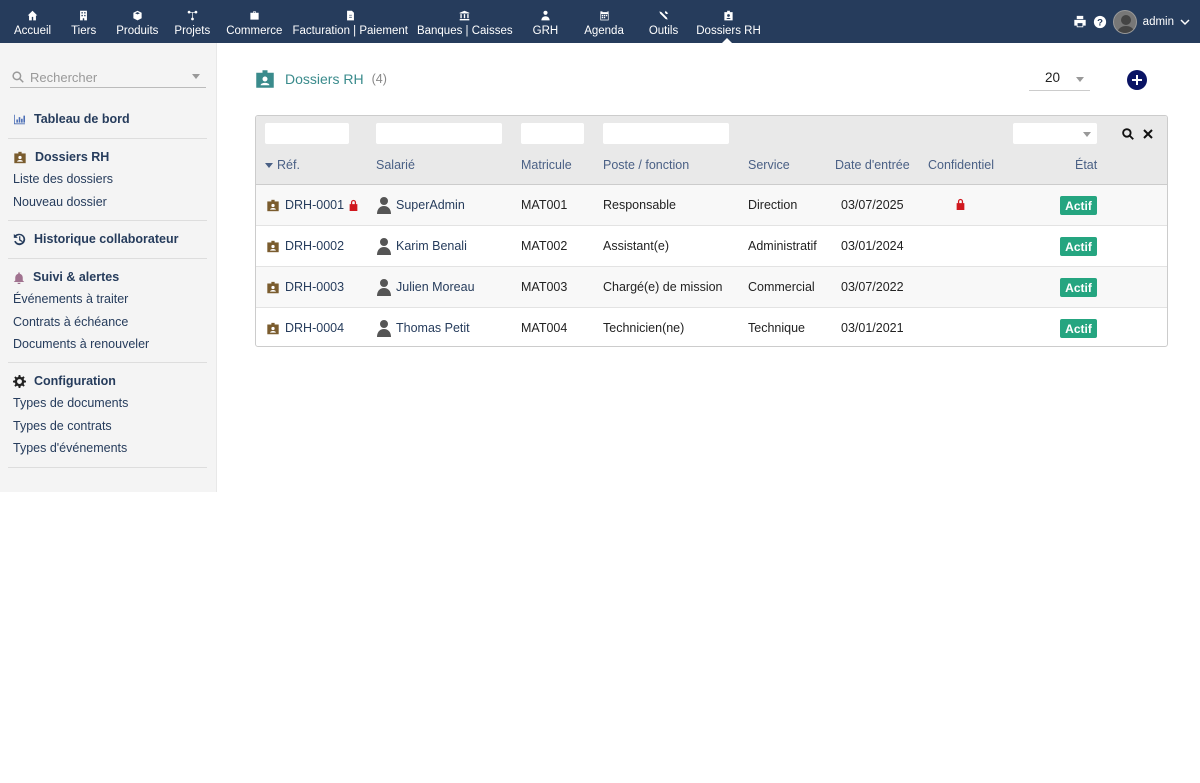 This screenshot has height=783, width=1200. I want to click on menu-item-dossiers-rh: Dossiers RH, so click(727, 21).